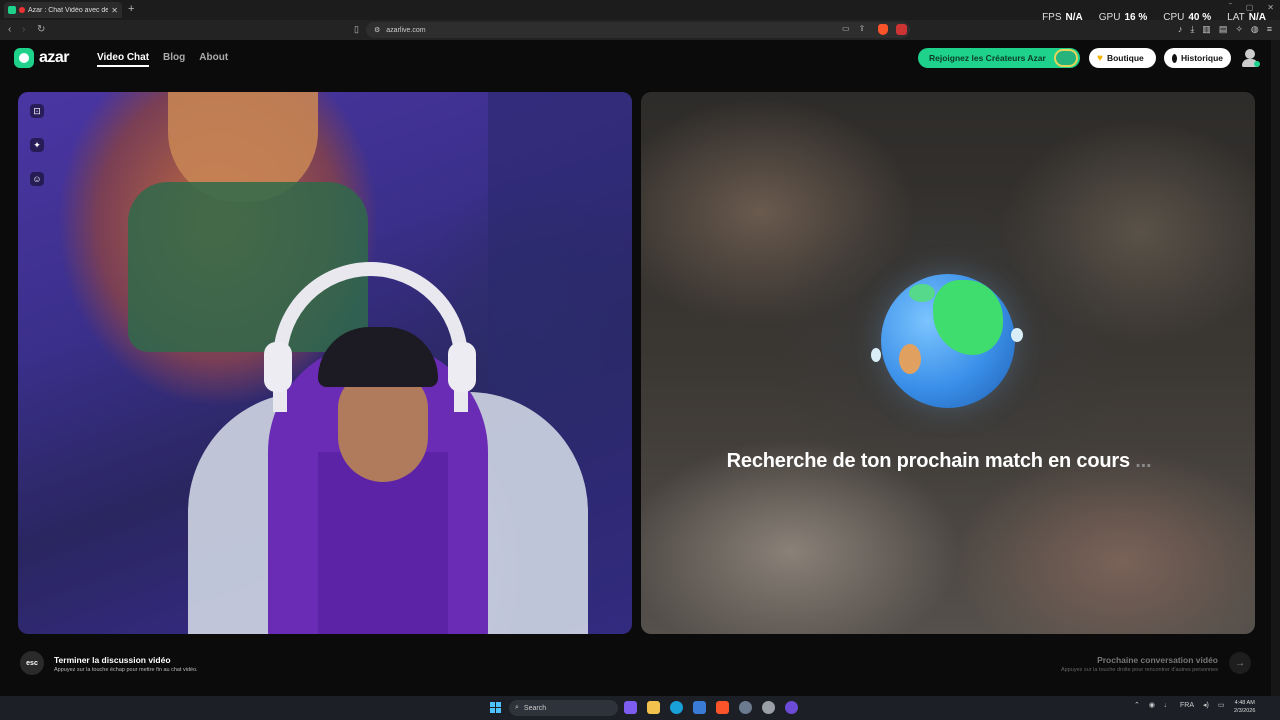  I want to click on network-icon: ▭, so click(1221, 705).